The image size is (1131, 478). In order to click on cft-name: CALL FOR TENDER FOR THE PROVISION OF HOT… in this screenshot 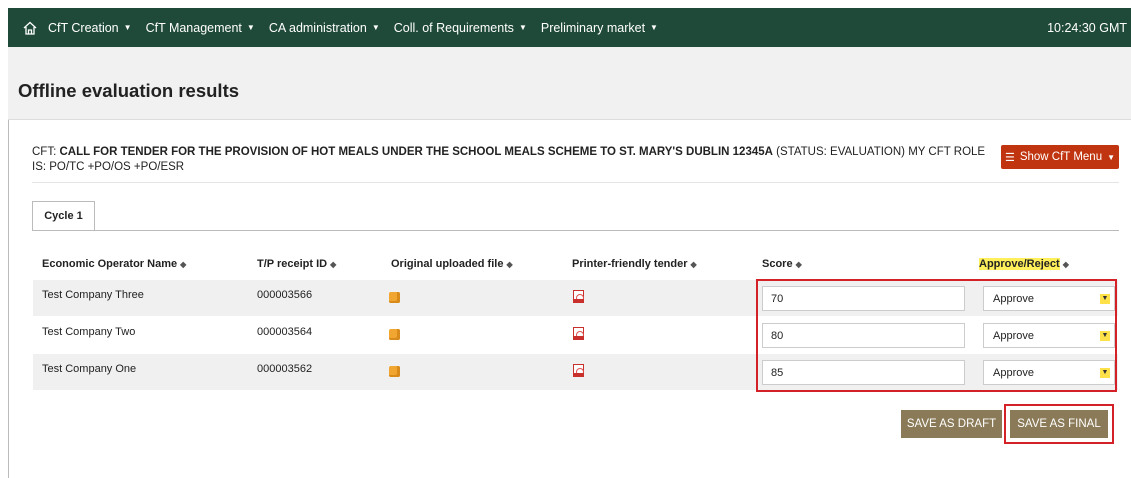, I will do `click(416, 152)`.